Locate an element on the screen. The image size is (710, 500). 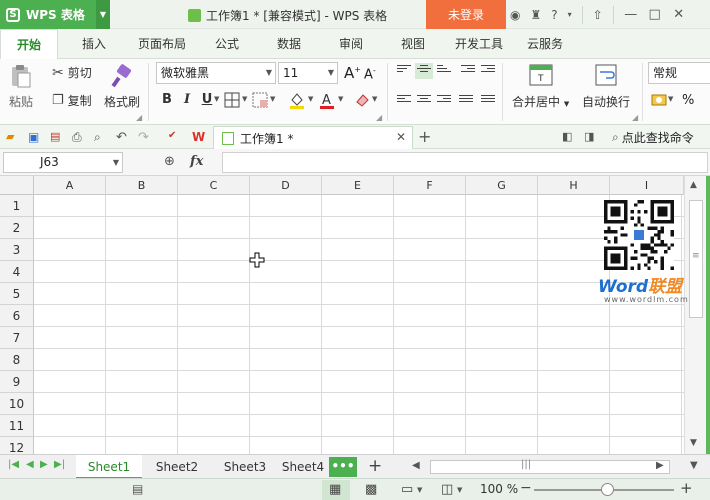
app-dropdown-icon: ▼ is located at coordinates (103, 14).